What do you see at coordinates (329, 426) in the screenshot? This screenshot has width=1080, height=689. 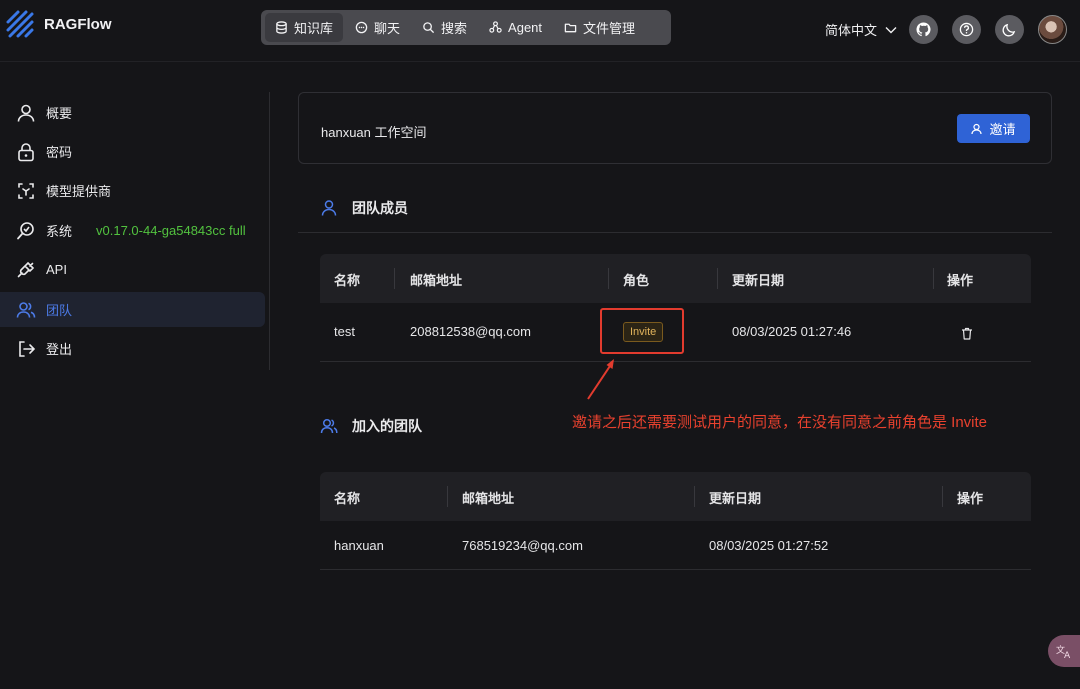 I see `users-icon` at bounding box center [329, 426].